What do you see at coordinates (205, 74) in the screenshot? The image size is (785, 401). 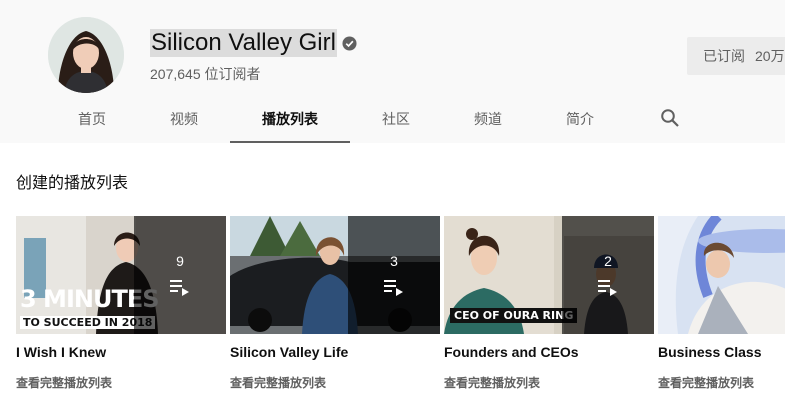 I see `subscriber-count: 207,645 位订阅者` at bounding box center [205, 74].